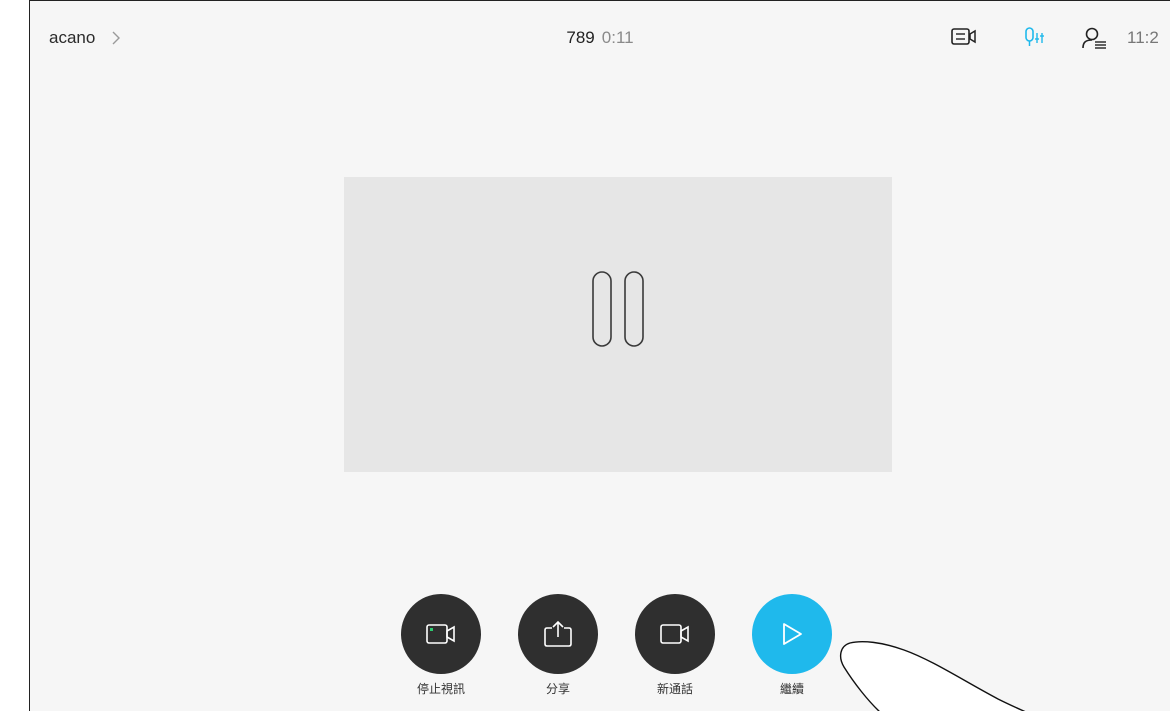  Describe the element at coordinates (964, 37) in the screenshot. I see `layout-icon` at that location.